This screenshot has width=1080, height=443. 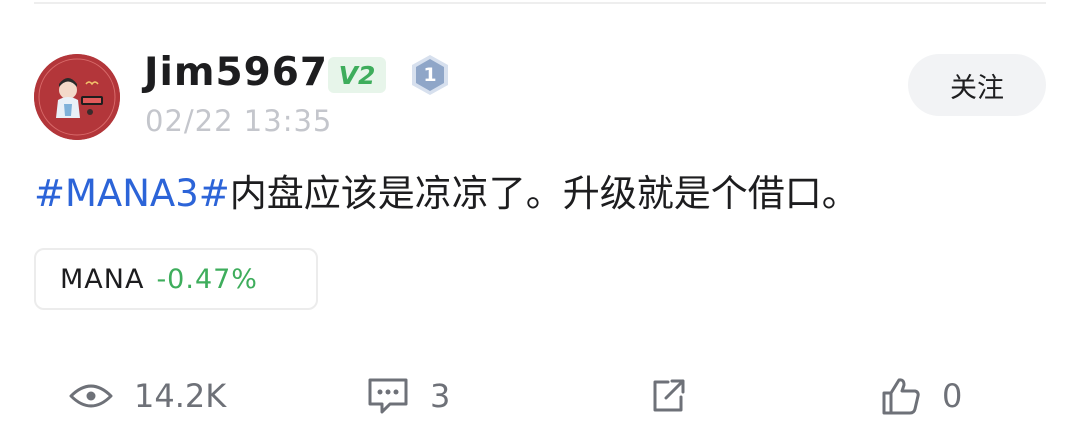 I want to click on comment-button: 3, so click(x=408, y=396).